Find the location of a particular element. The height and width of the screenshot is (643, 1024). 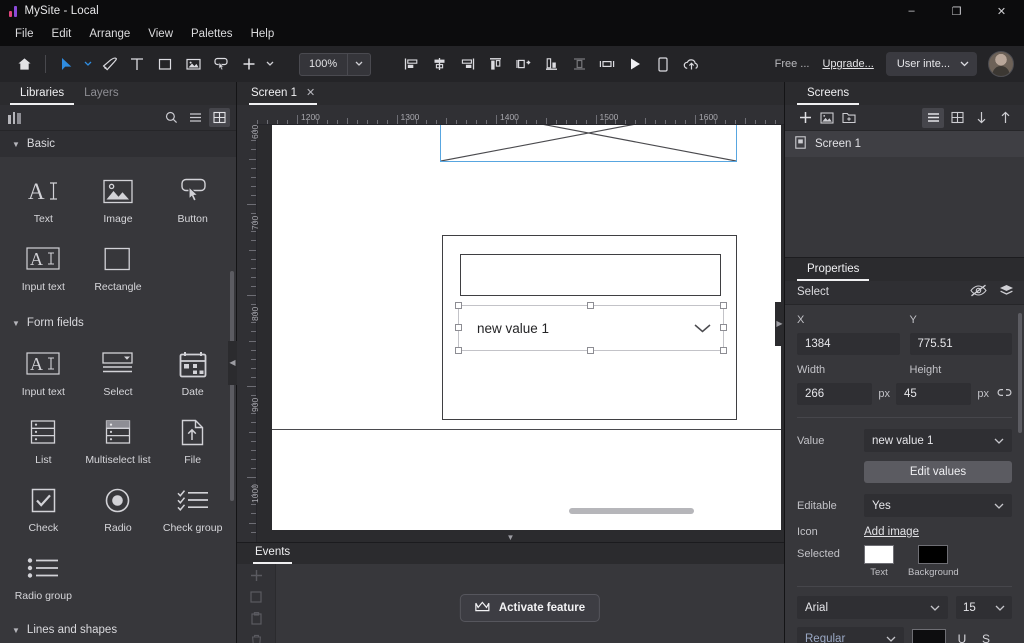

tab-events: Events is located at coordinates (273, 553).